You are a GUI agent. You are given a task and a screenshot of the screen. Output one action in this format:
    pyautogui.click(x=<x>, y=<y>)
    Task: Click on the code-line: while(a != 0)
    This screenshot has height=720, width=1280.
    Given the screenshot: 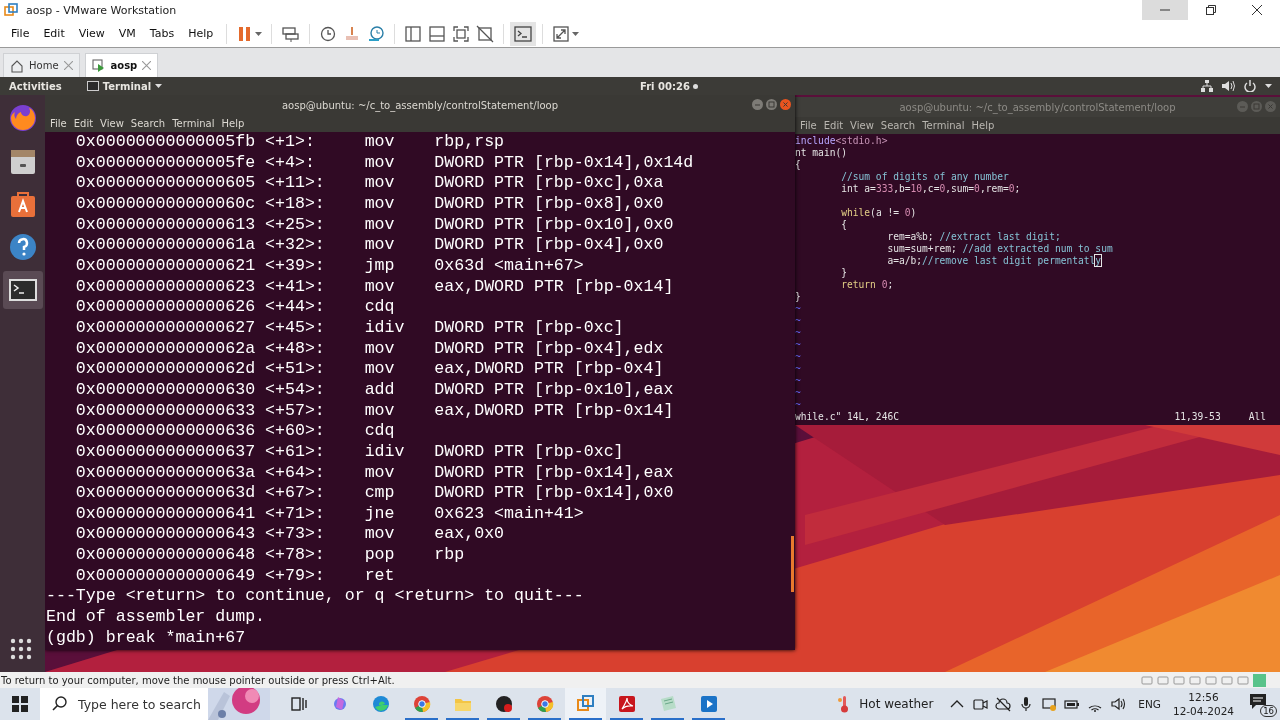 What is the action you would take?
    pyautogui.click(x=878, y=213)
    